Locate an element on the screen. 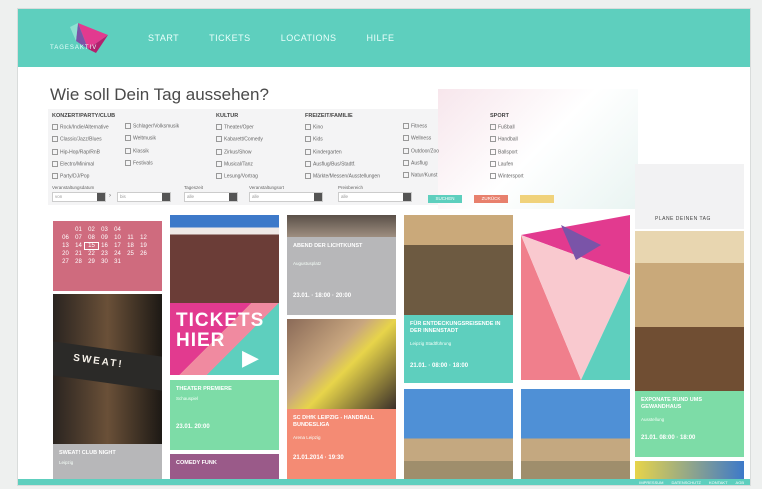 The height and width of the screenshot is (489, 762). filter-checkbox: Hip-Hop/Rap/RnB is located at coordinates (83, 152).